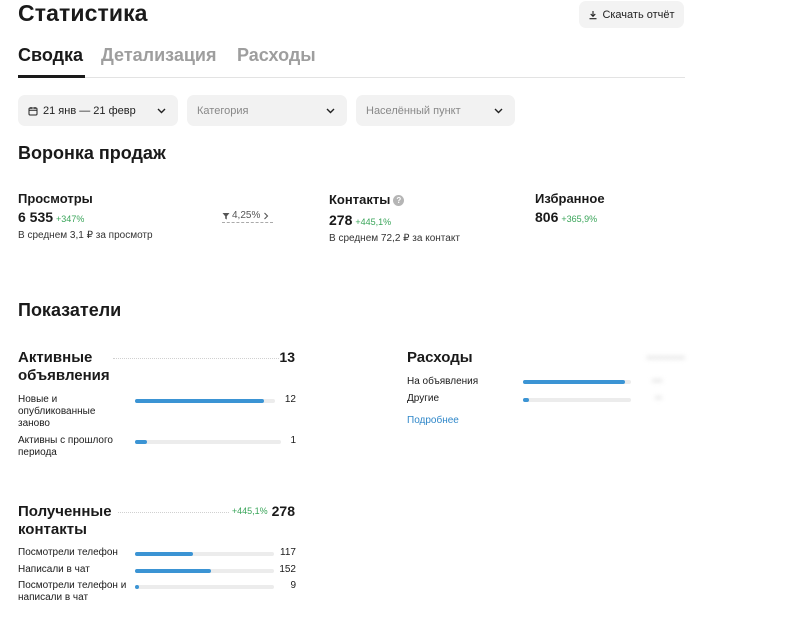 This screenshot has height=633, width=807. I want to click on row-label: Написали в чат, so click(54, 569).